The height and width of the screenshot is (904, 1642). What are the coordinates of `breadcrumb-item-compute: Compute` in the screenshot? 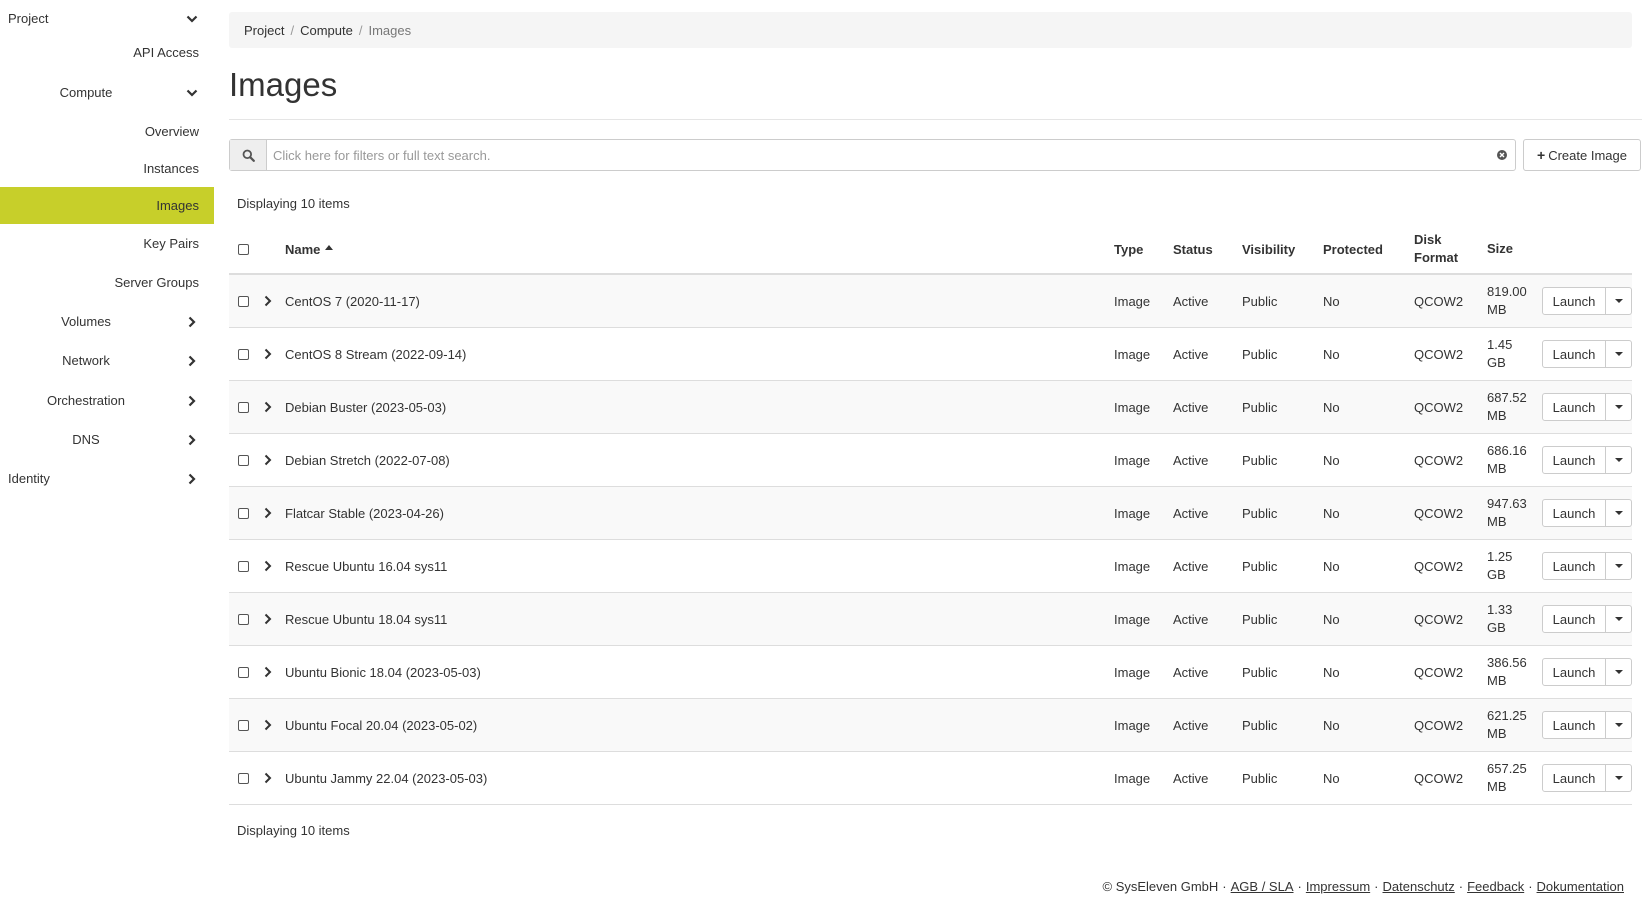 It's located at (326, 30).